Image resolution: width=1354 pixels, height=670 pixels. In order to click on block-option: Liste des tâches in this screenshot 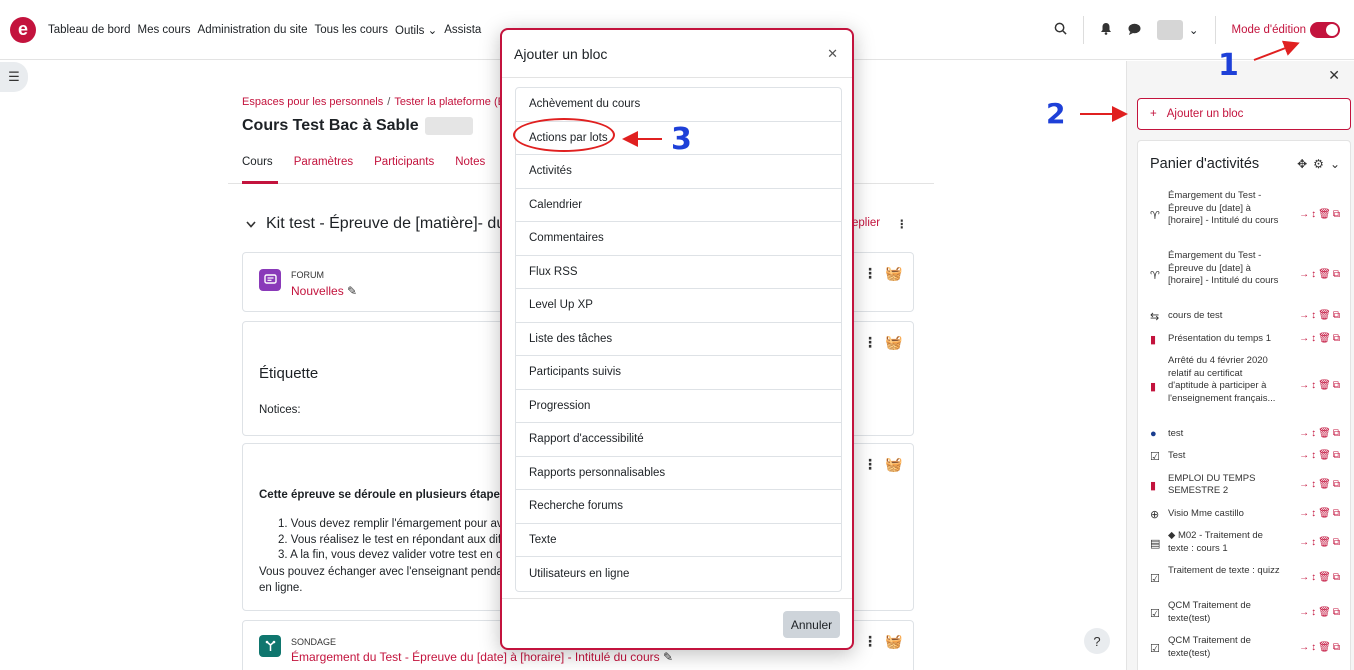, I will do `click(678, 339)`.